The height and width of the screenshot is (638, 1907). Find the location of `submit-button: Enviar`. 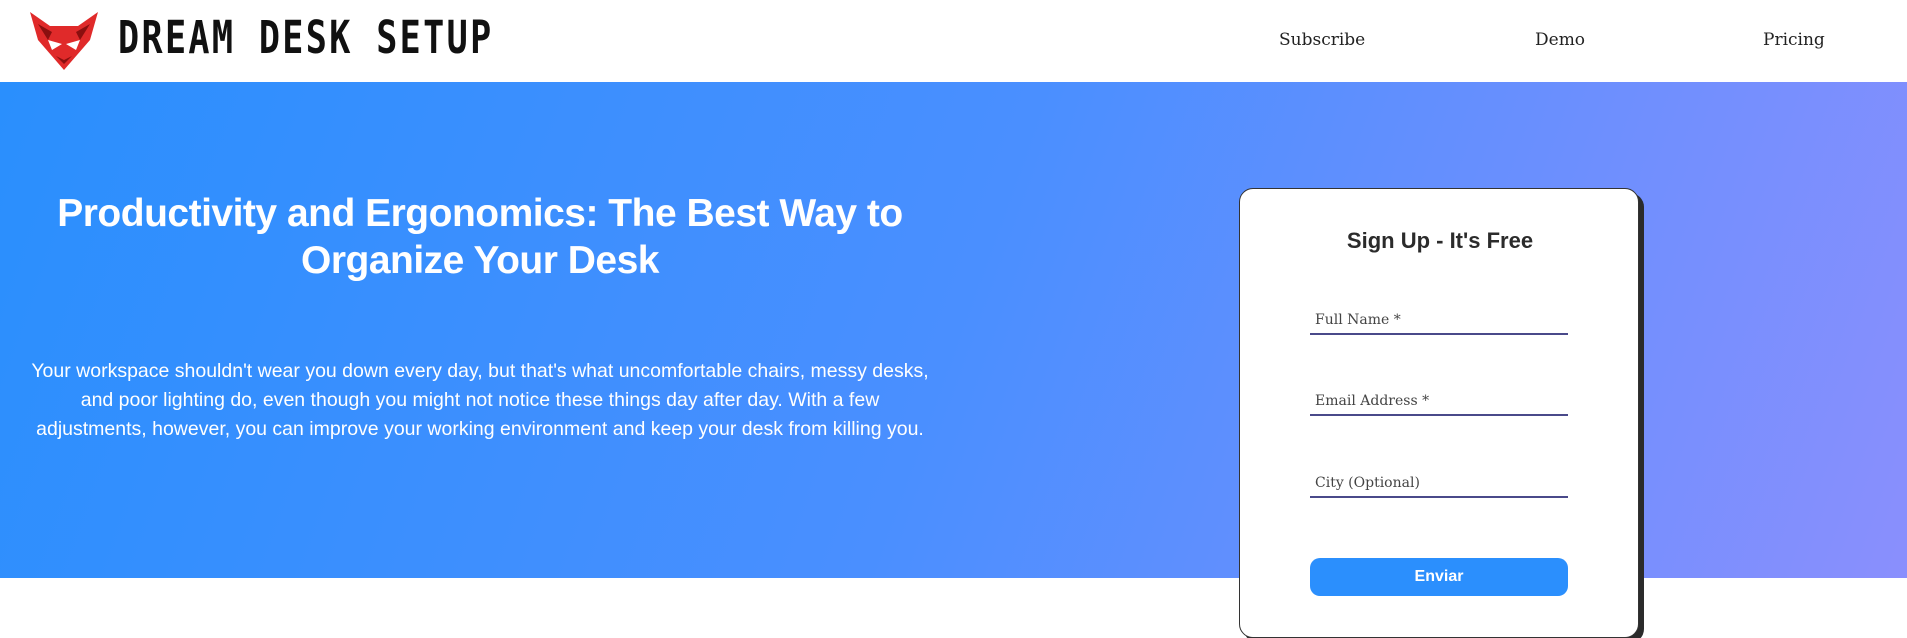

submit-button: Enviar is located at coordinates (1439, 577).